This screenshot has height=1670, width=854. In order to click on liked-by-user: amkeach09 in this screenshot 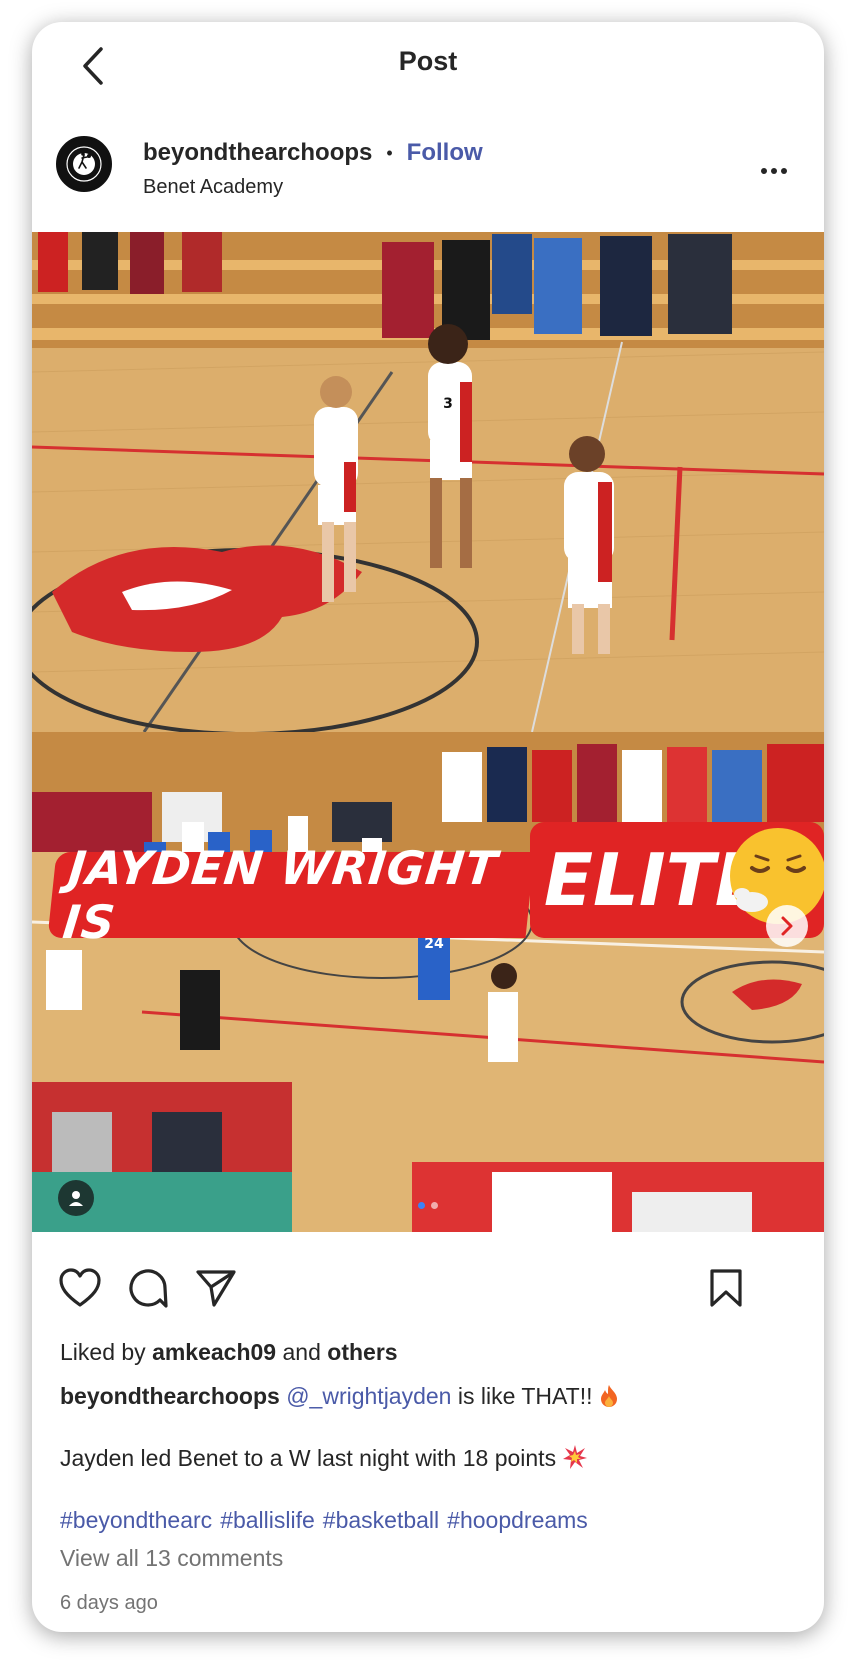, I will do `click(214, 1352)`.